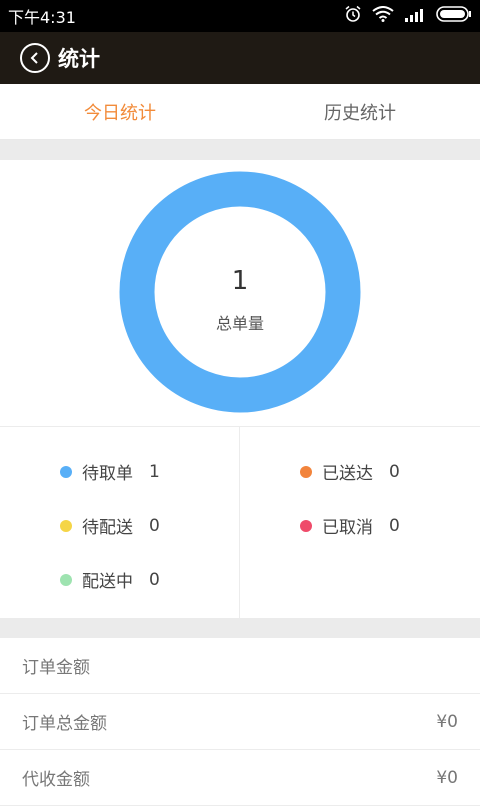 The width and height of the screenshot is (480, 806). What do you see at coordinates (56, 780) in the screenshot?
I see `amount-label: 代收金额` at bounding box center [56, 780].